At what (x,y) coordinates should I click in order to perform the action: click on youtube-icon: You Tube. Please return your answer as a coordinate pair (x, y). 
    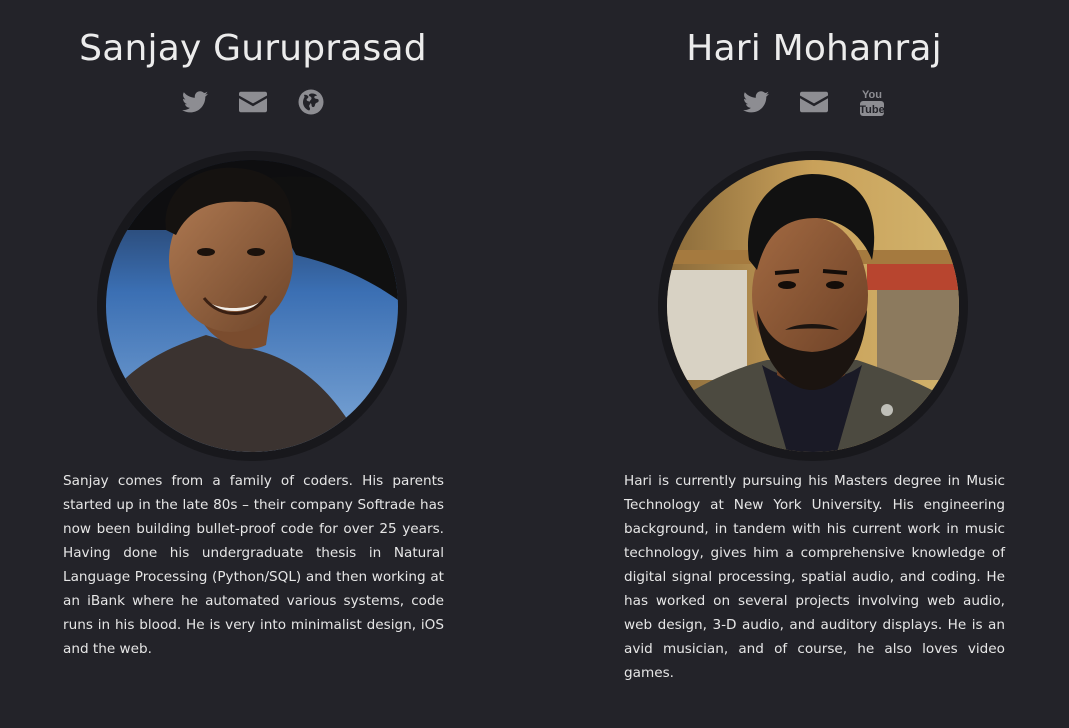
    Looking at the image, I should click on (872, 102).